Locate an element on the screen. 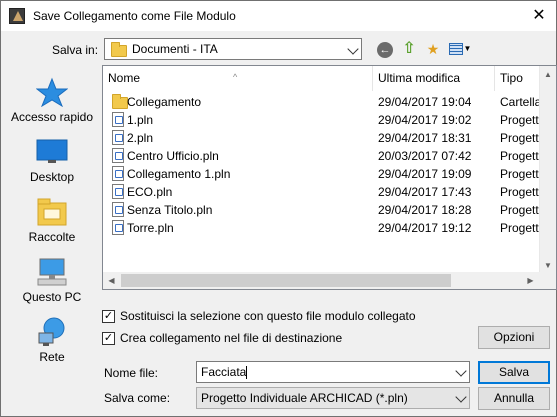 This screenshot has height=417, width=557. close-button: ✕ is located at coordinates (539, 16).